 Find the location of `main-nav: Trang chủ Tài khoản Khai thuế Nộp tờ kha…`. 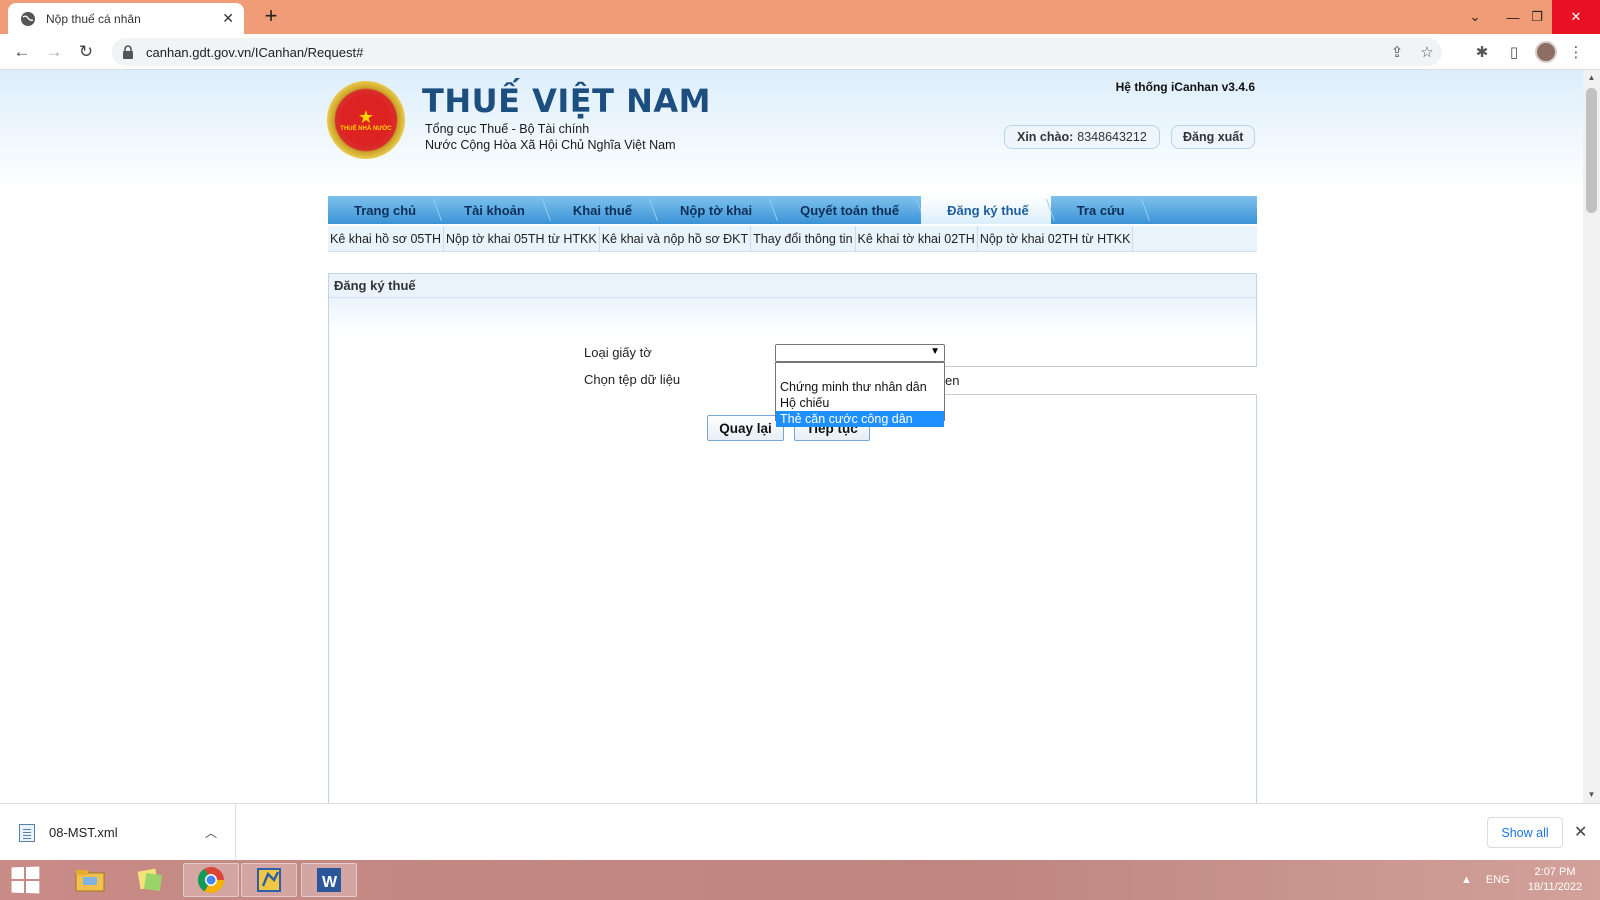

main-nav: Trang chủ Tài khoản Khai thuế Nộp tờ kha… is located at coordinates (792, 210).